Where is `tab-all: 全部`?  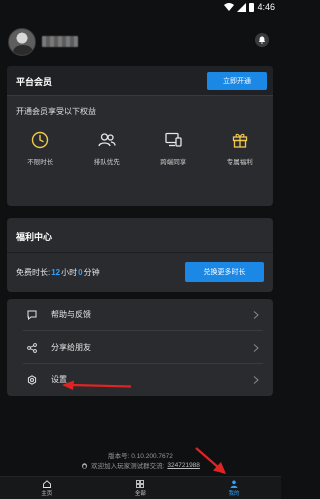
tab-all: 全部 is located at coordinates (141, 488).